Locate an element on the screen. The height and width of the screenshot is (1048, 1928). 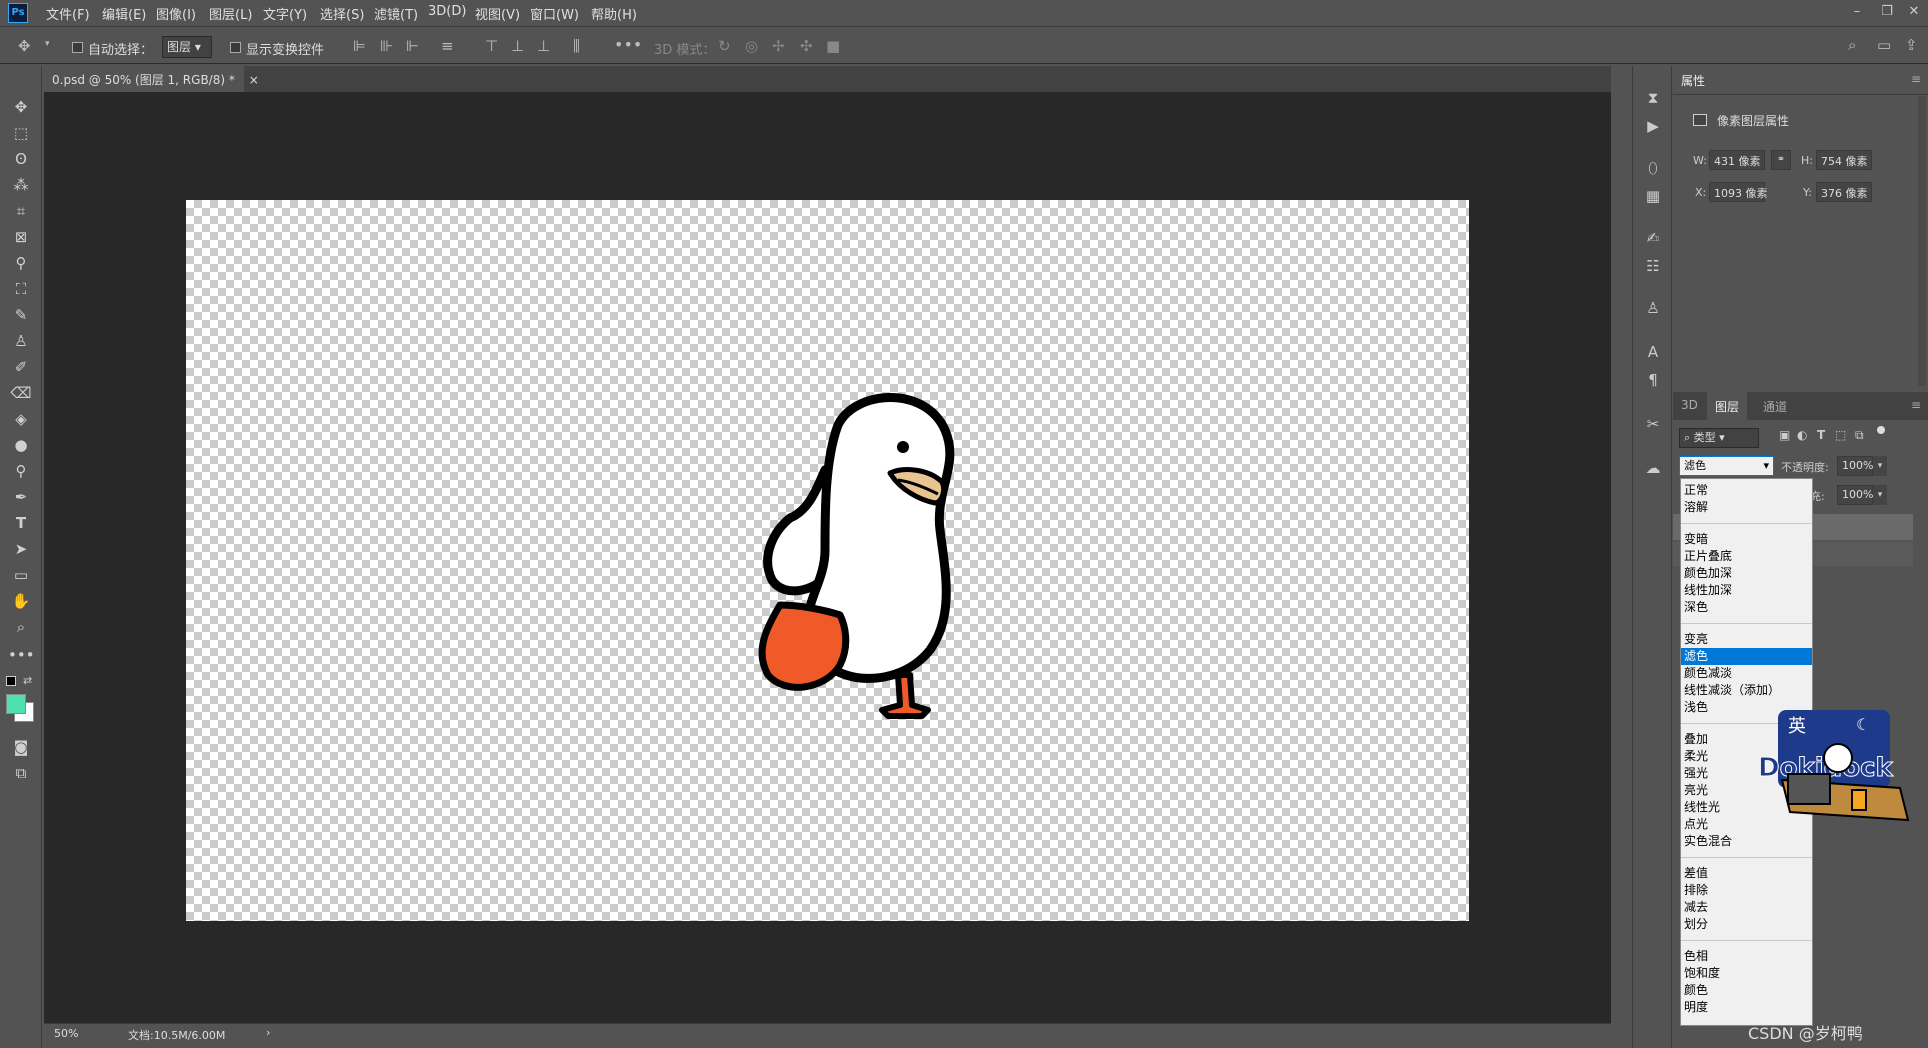
blend-option-color-dodge: 颜色减淡 is located at coordinates (1746, 673).